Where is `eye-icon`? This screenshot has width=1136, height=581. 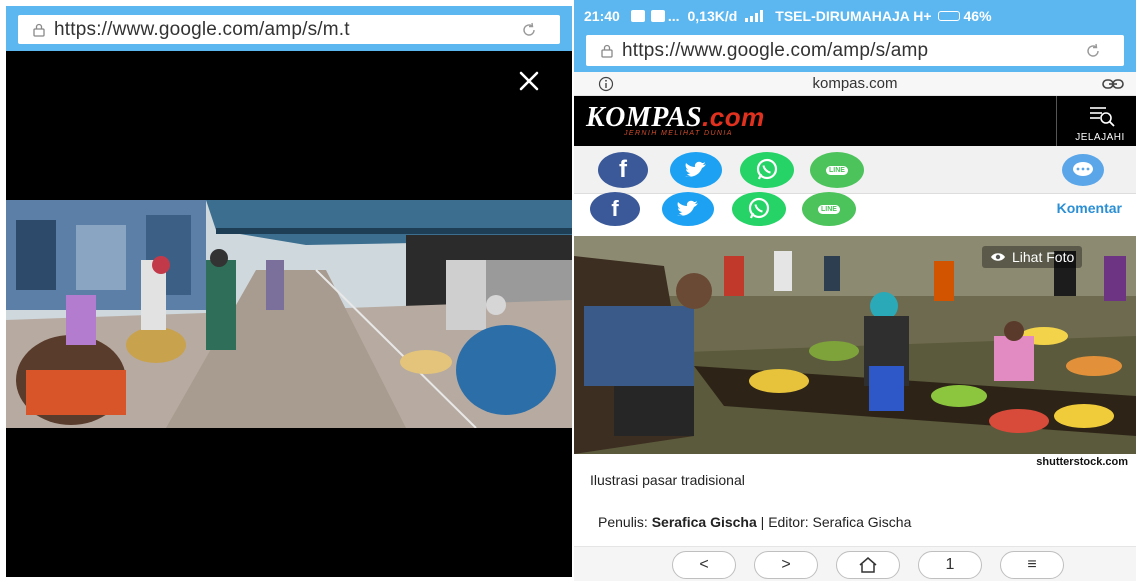
eye-icon is located at coordinates (998, 257).